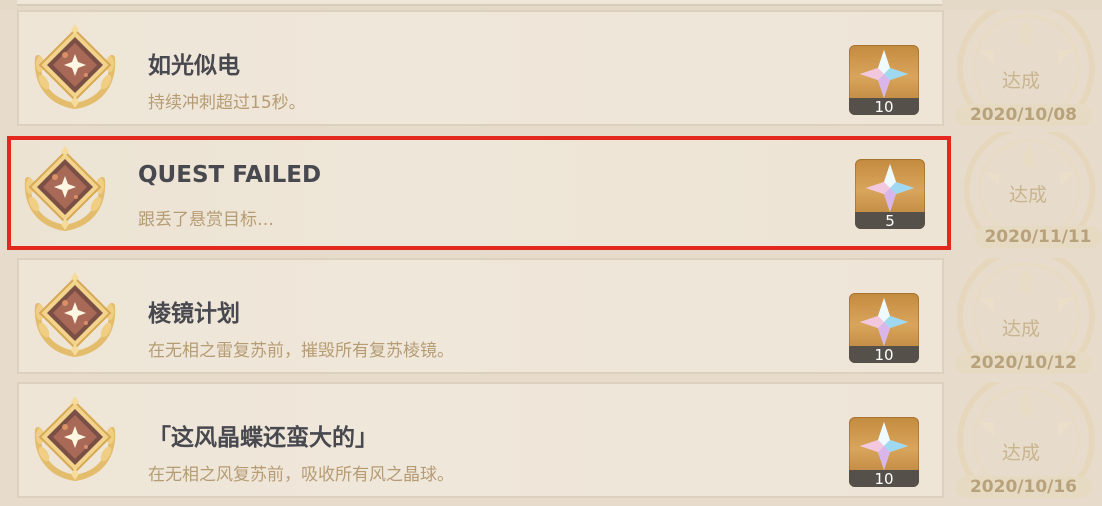 This screenshot has height=506, width=1102. What do you see at coordinates (1023, 487) in the screenshot?
I see `completion-date: 2020/10/16` at bounding box center [1023, 487].